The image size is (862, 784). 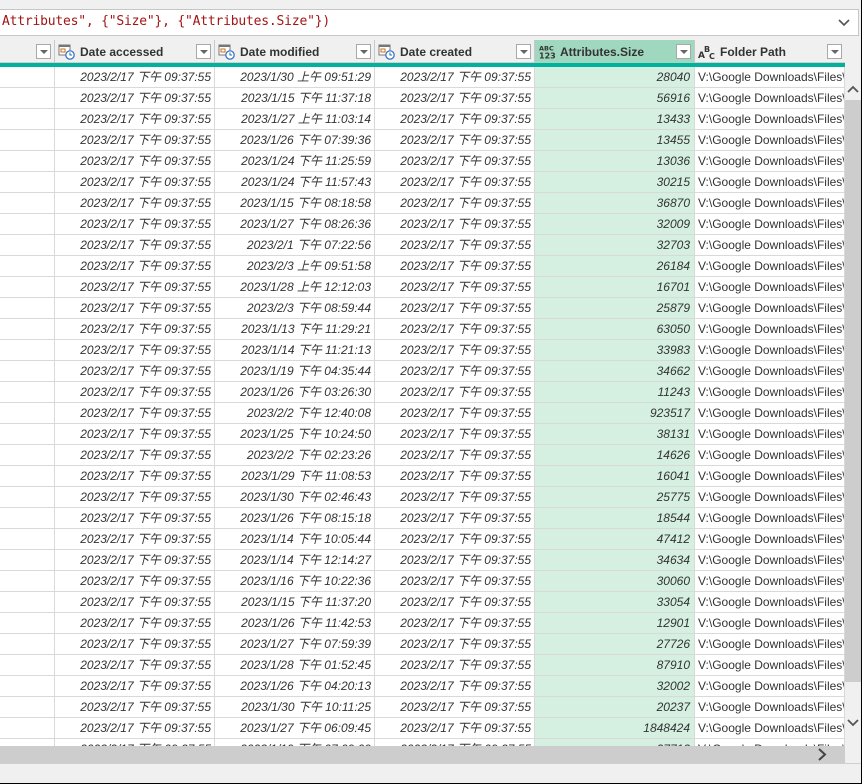 I want to click on filter-dropdown-button, so click(x=683, y=51).